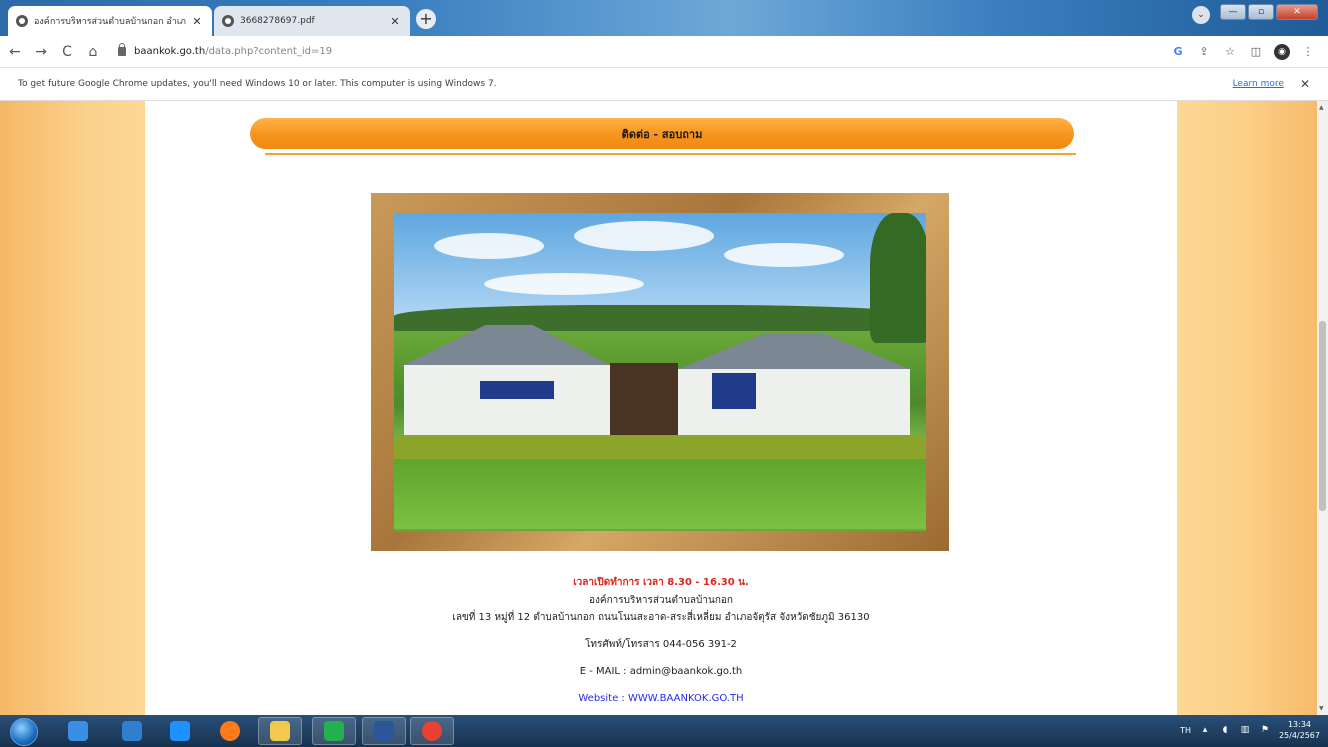  I want to click on taskbar-firefox-button, so click(230, 731).